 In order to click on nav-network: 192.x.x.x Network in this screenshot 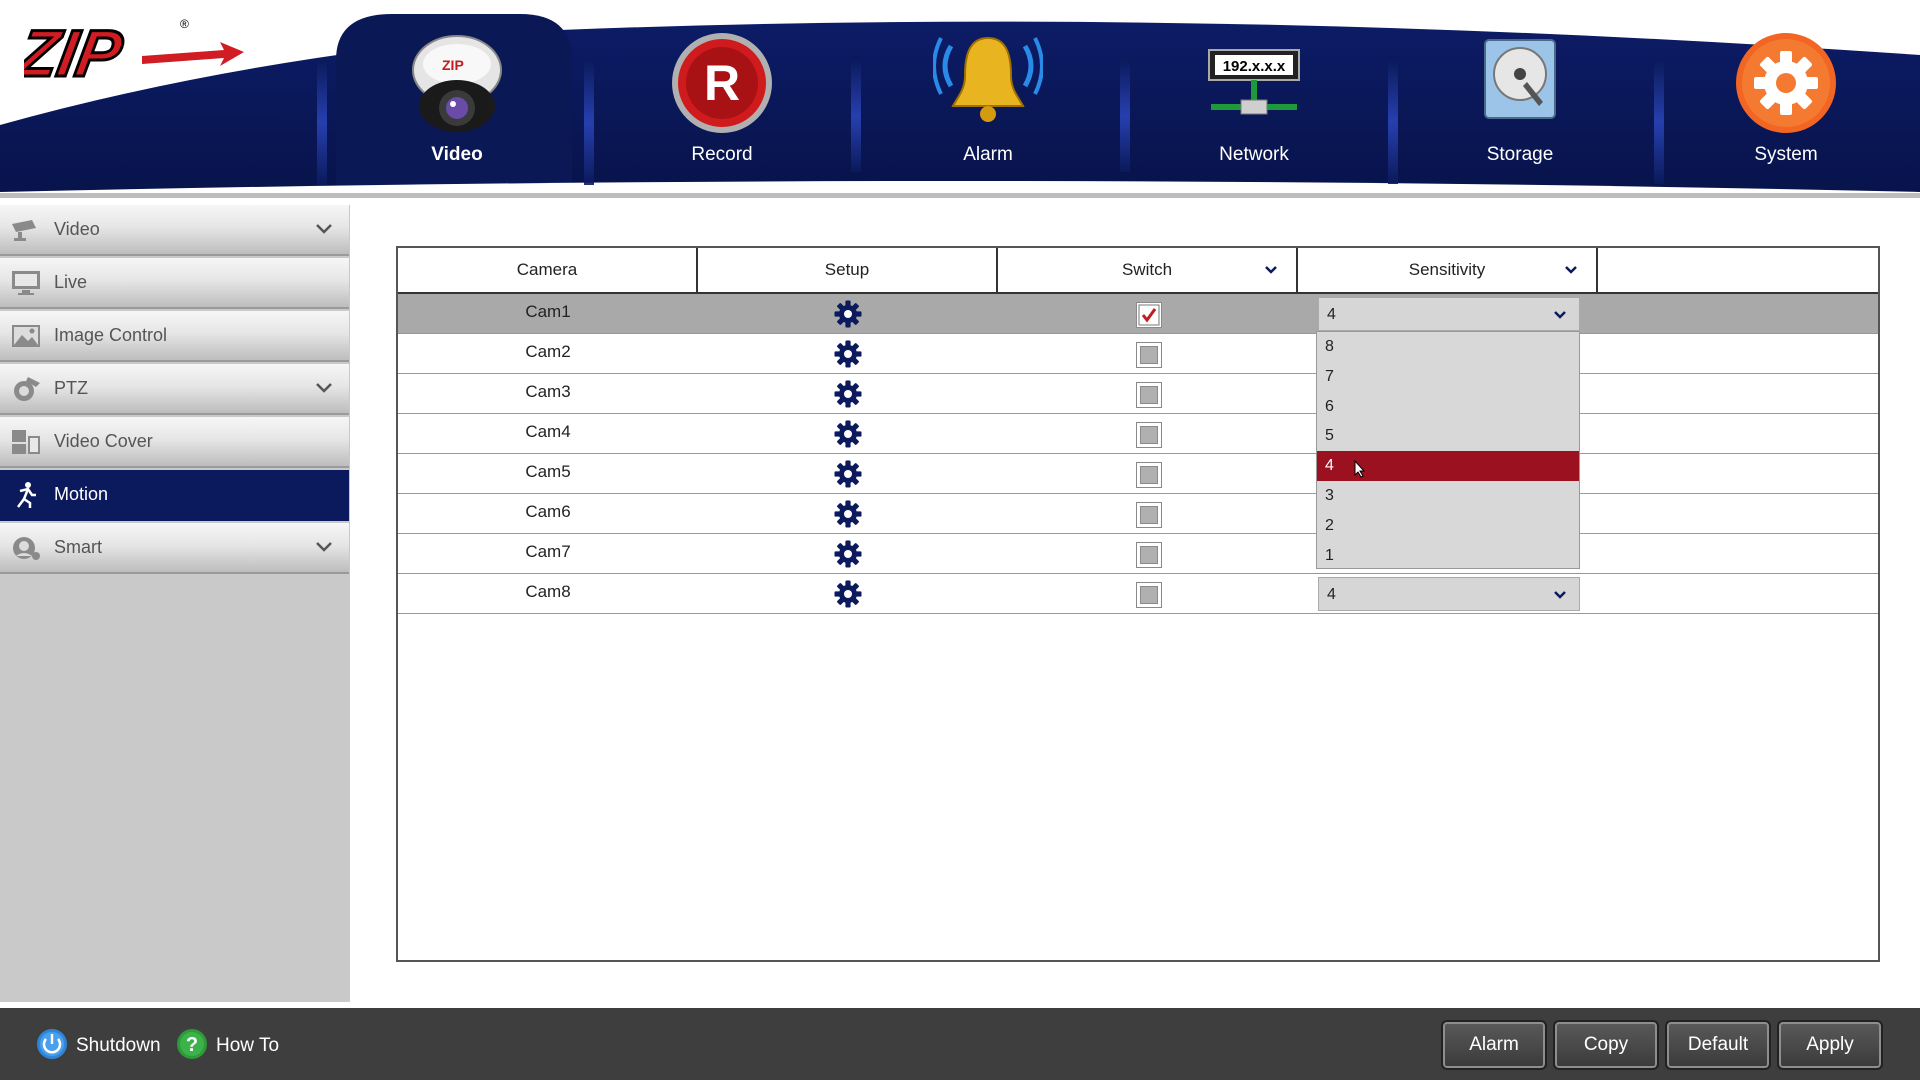, I will do `click(1254, 98)`.